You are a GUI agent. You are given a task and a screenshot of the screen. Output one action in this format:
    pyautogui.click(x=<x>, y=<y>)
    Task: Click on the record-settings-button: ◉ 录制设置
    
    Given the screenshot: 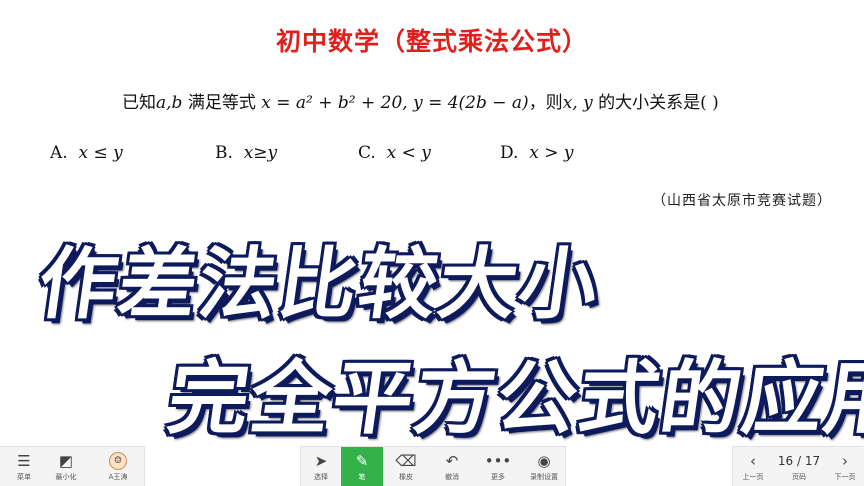 What is the action you would take?
    pyautogui.click(x=544, y=466)
    